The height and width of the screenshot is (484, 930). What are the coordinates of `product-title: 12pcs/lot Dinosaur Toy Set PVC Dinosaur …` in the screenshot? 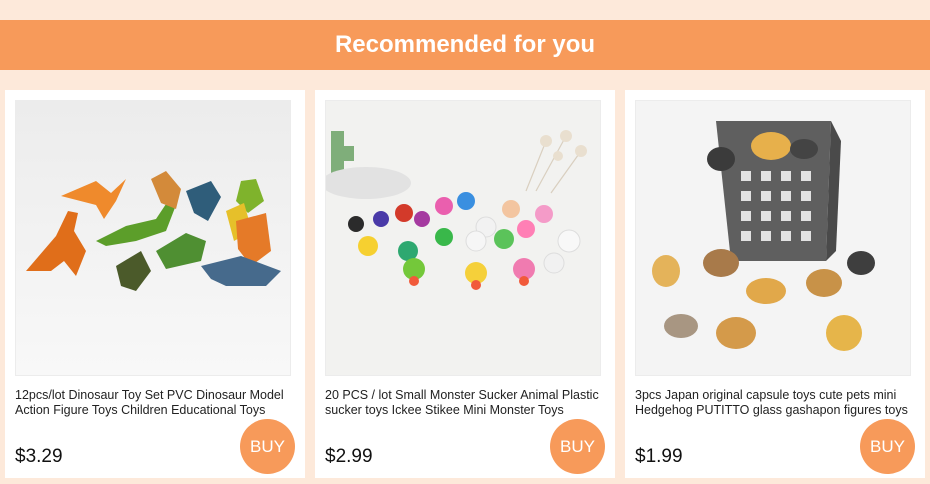 It's located at (156, 403).